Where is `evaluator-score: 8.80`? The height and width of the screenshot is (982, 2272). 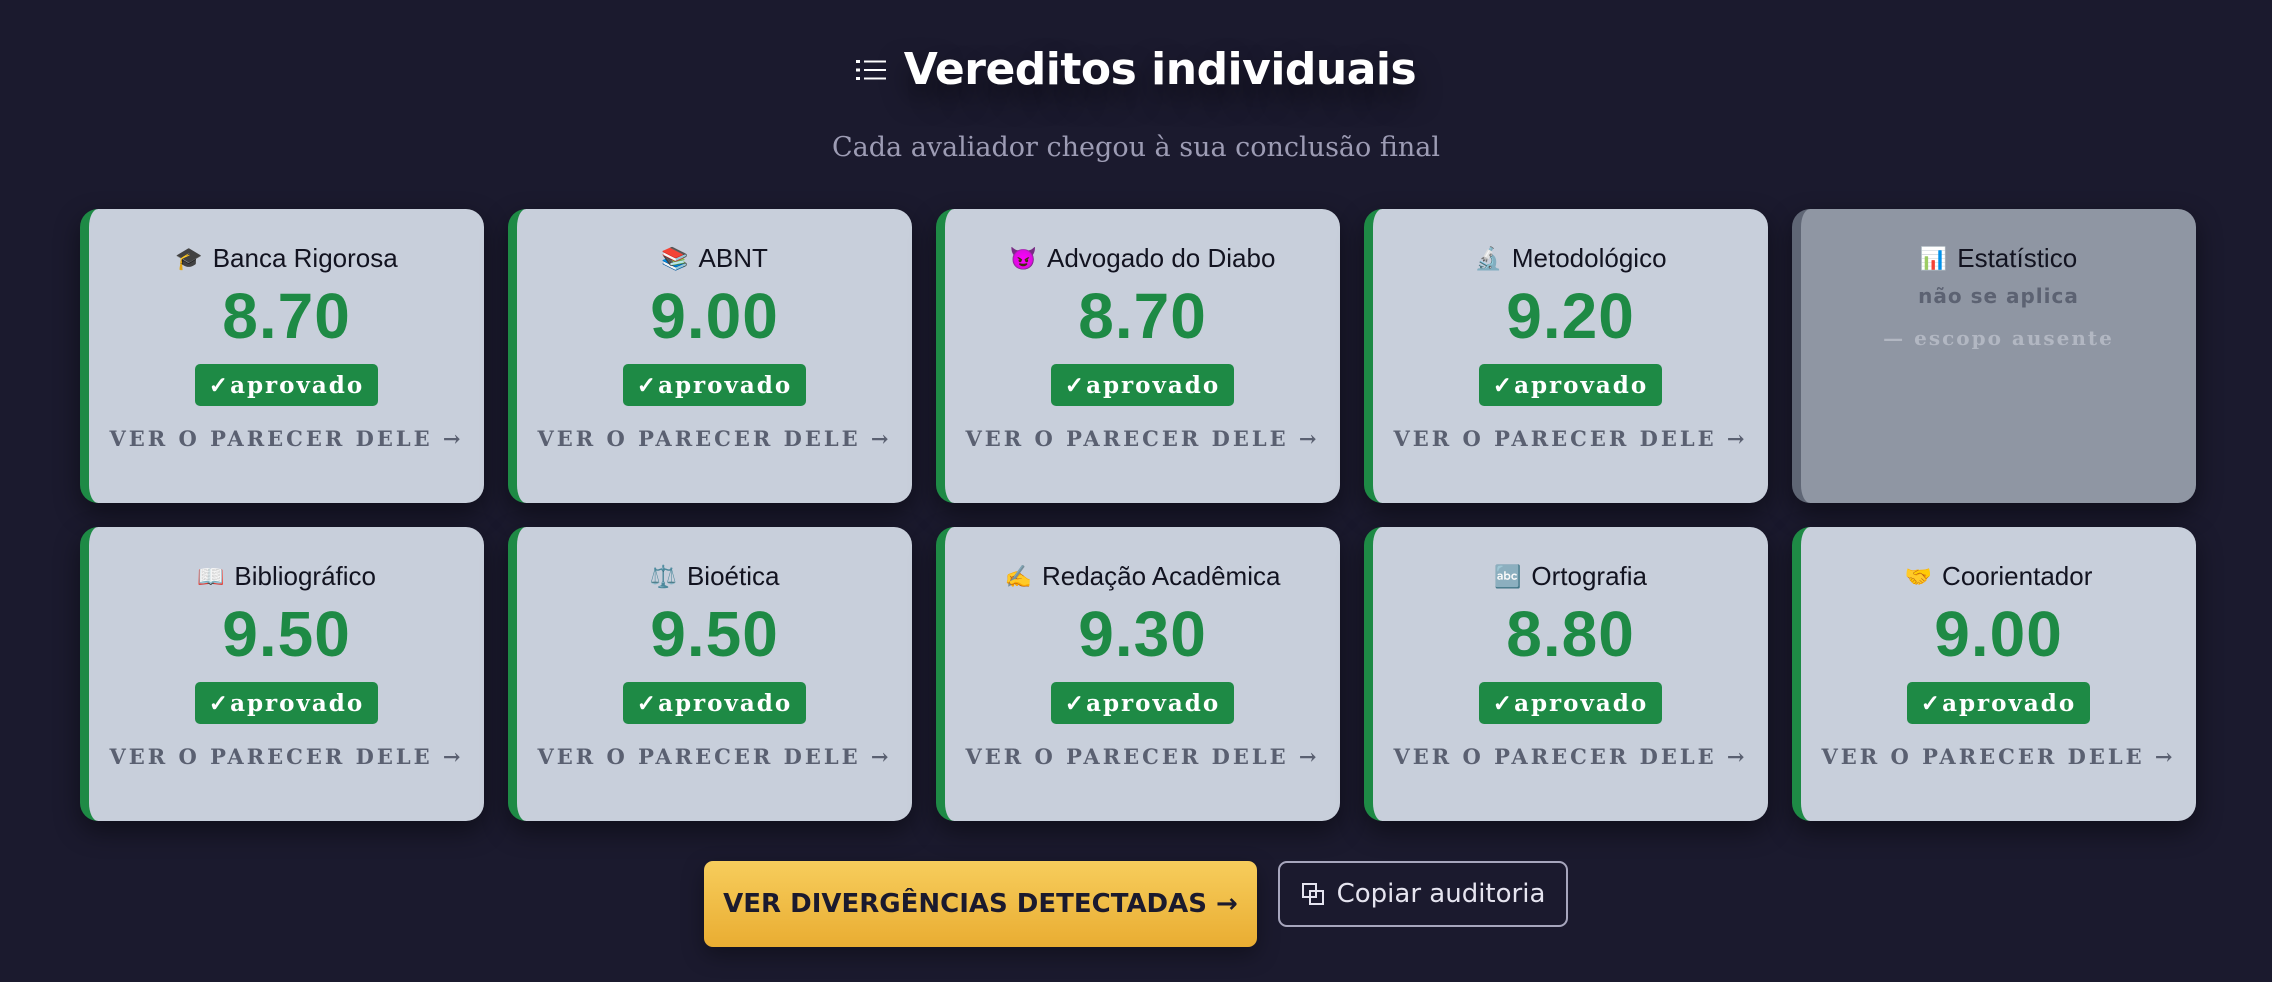 evaluator-score: 8.80 is located at coordinates (1570, 634).